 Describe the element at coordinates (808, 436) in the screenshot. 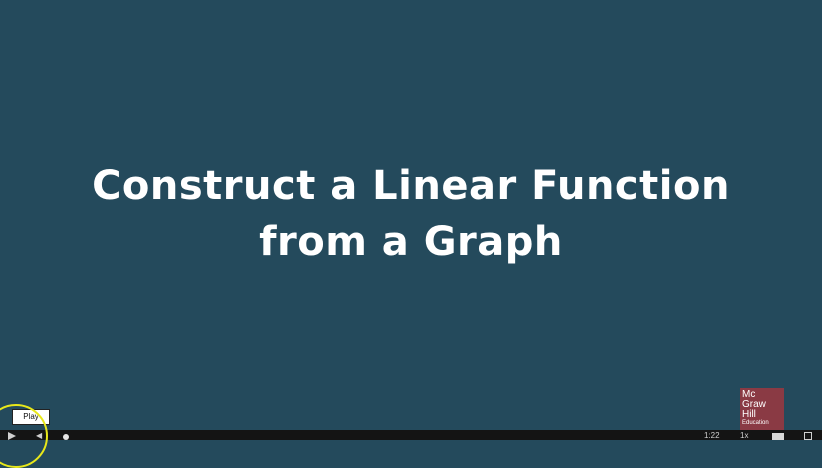

I see `fullscreen-icon` at that location.